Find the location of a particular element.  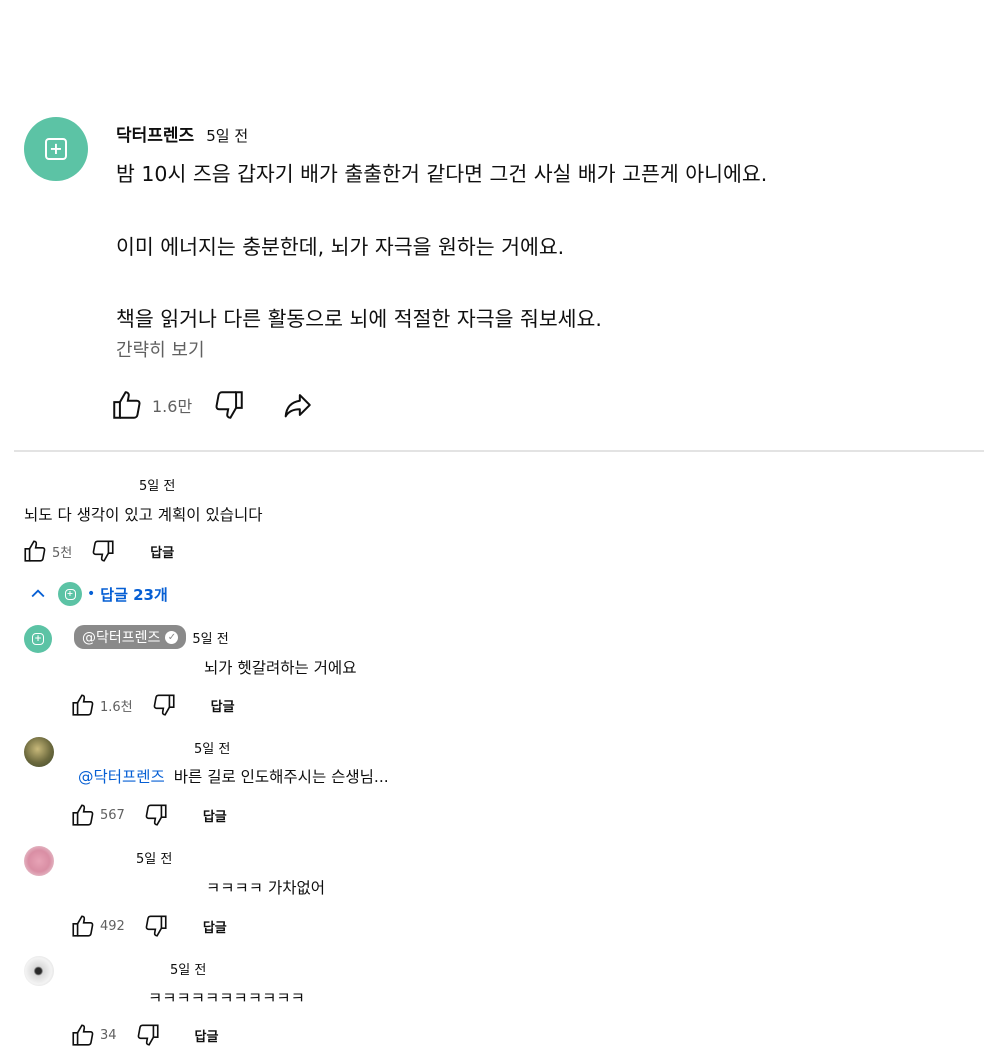

reply-author: @닥터프렌즈 is located at coordinates (121, 638).